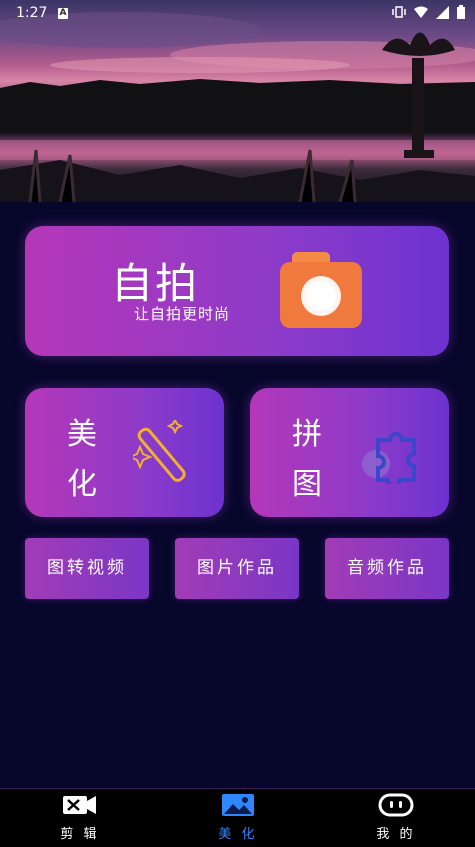 Image resolution: width=475 pixels, height=847 pixels. Describe the element at coordinates (82, 434) in the screenshot. I see `beautify-label-1: 美` at that location.